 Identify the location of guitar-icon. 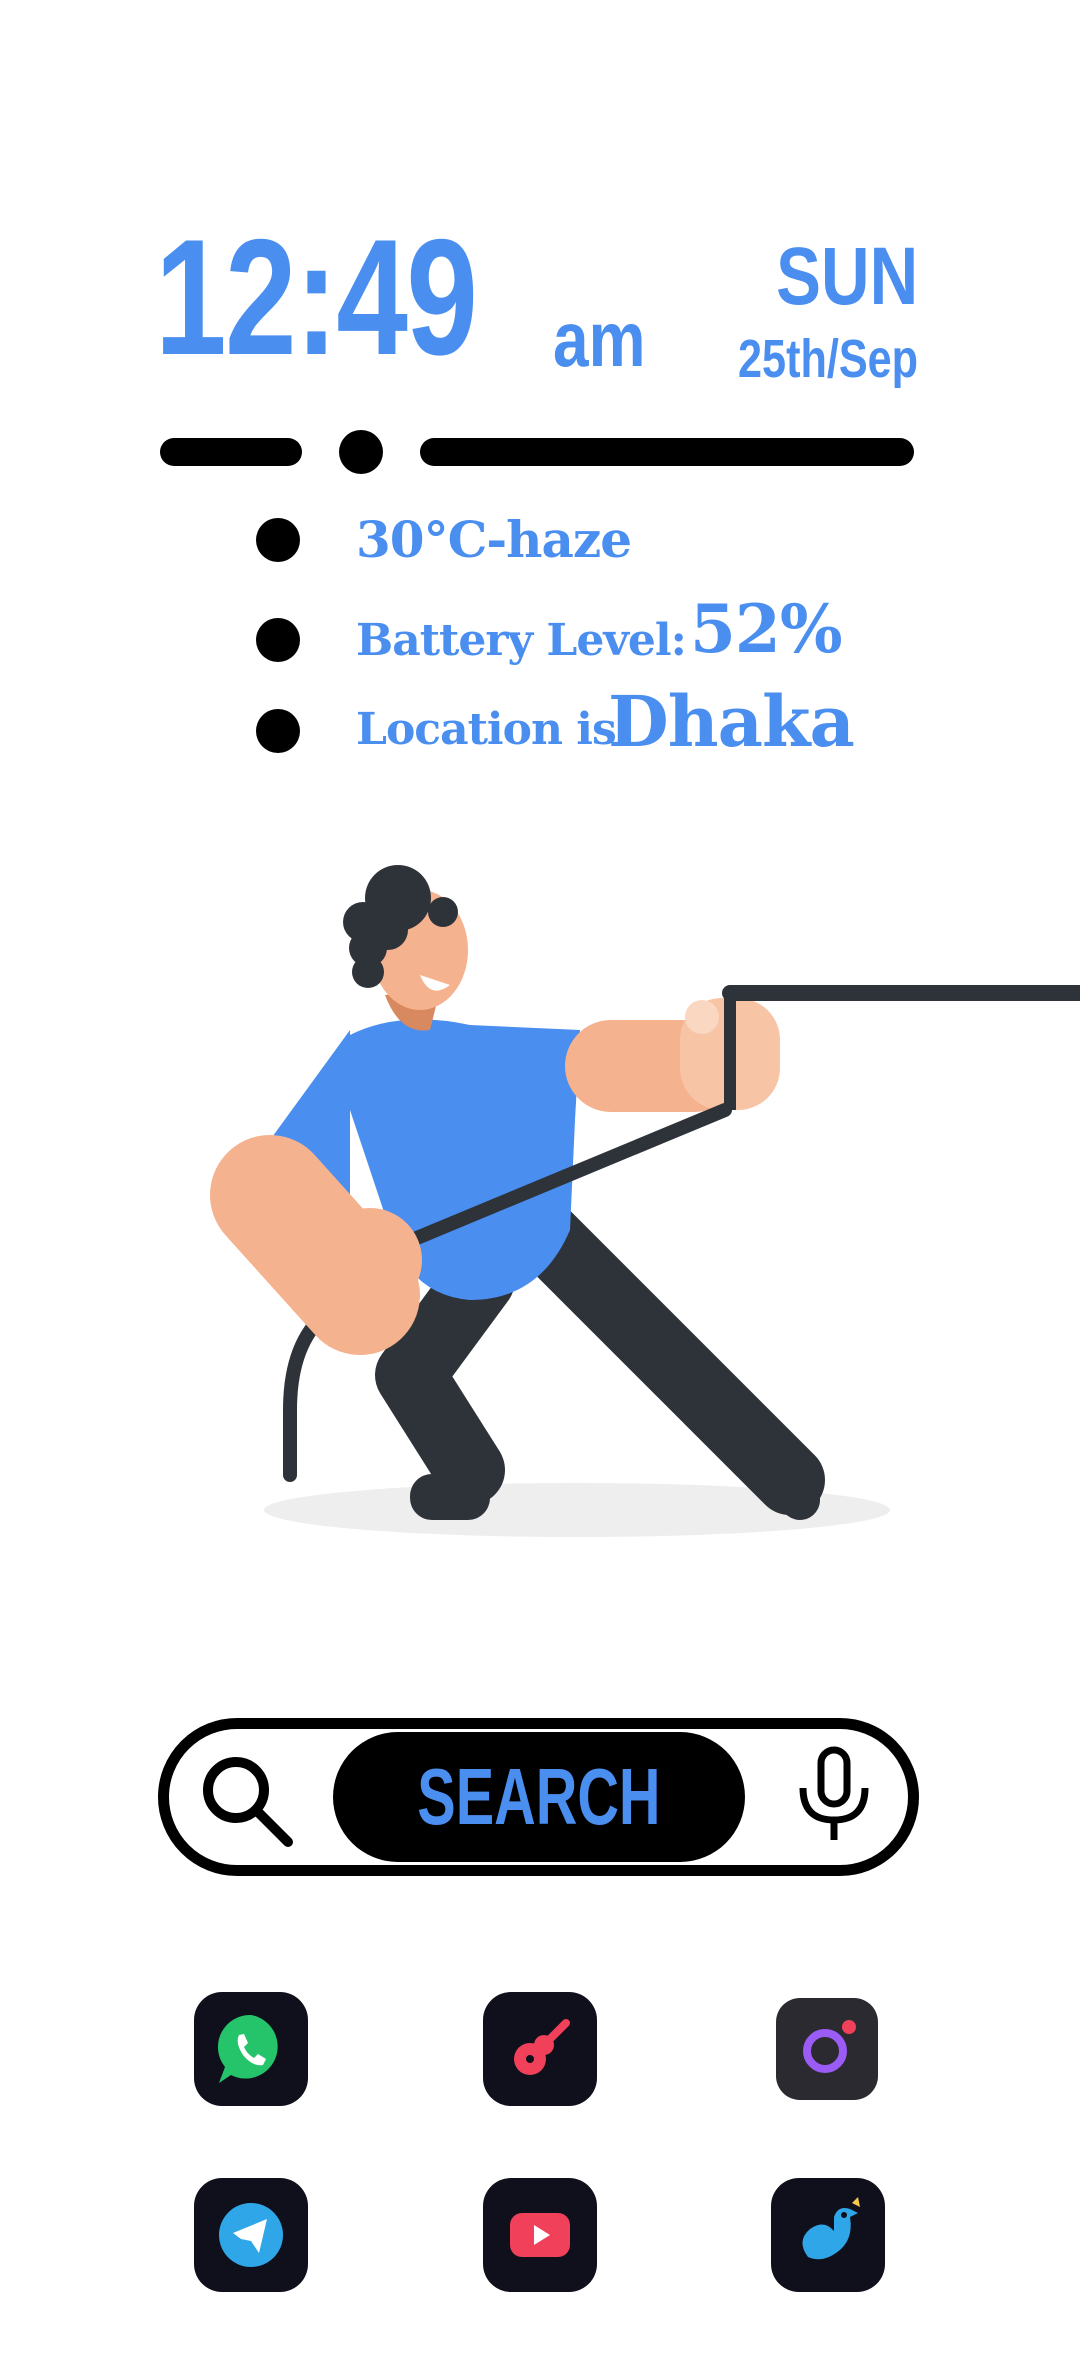
(542, 2047).